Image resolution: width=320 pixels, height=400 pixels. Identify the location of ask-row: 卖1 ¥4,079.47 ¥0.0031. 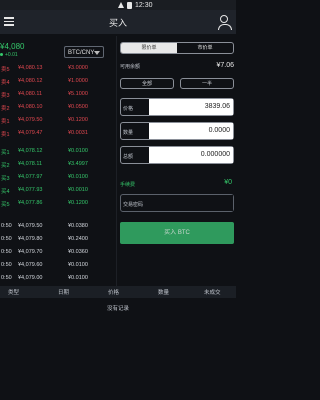
(58, 133).